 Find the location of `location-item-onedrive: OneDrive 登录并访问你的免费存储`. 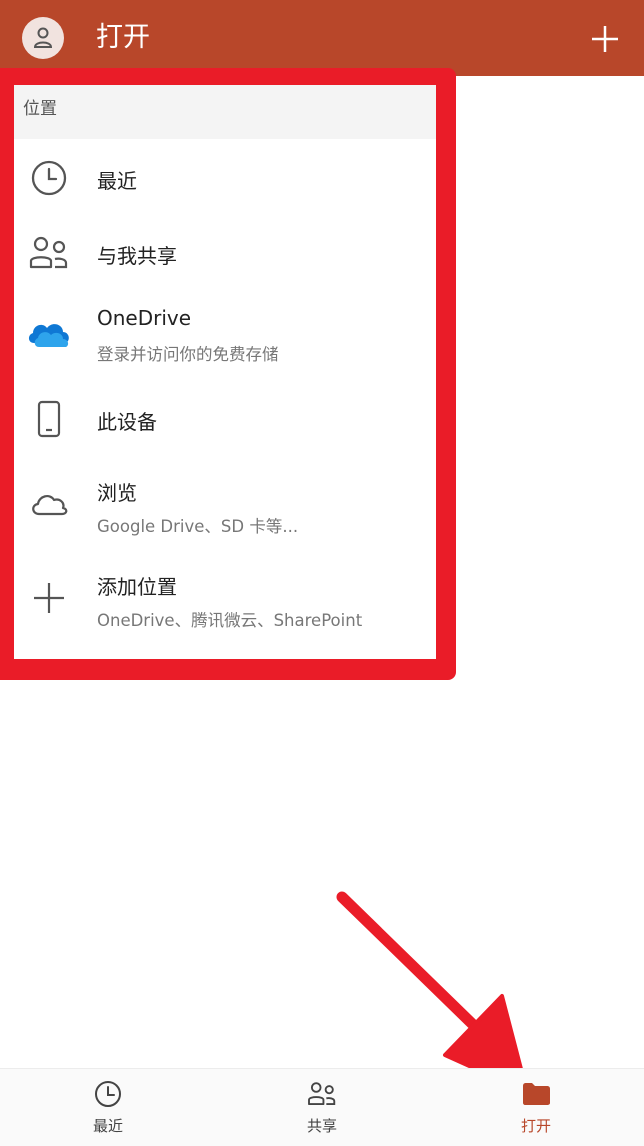

location-item-onedrive: OneDrive 登录并访问你的免费存储 is located at coordinates (225, 336).